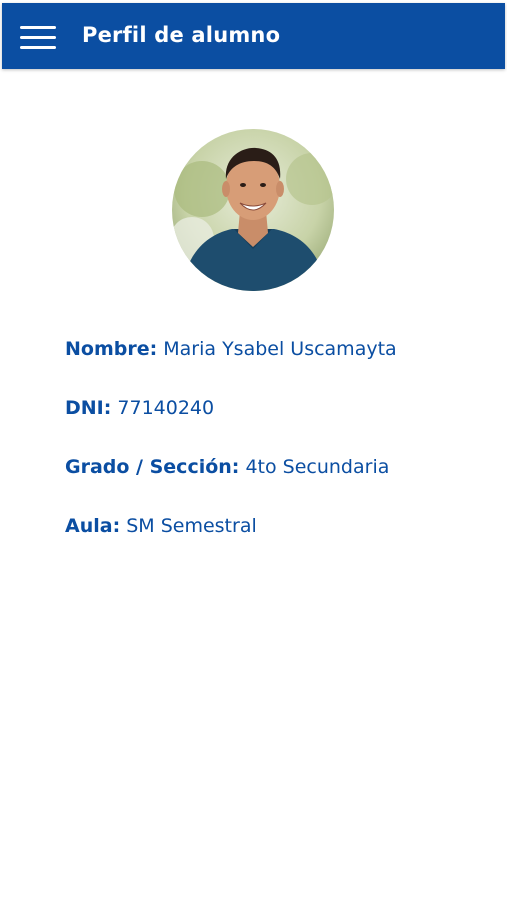 The height and width of the screenshot is (900, 507). Describe the element at coordinates (231, 542) in the screenshot. I see `field-aula: Aula: SM Semestral` at that location.